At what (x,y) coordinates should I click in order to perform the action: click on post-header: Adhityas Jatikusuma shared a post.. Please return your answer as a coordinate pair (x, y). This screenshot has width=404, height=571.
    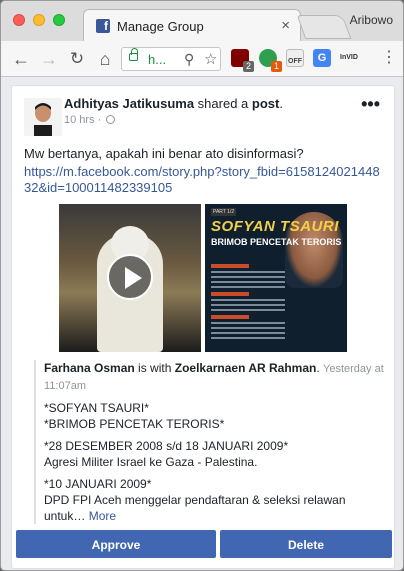
    Looking at the image, I should click on (173, 103).